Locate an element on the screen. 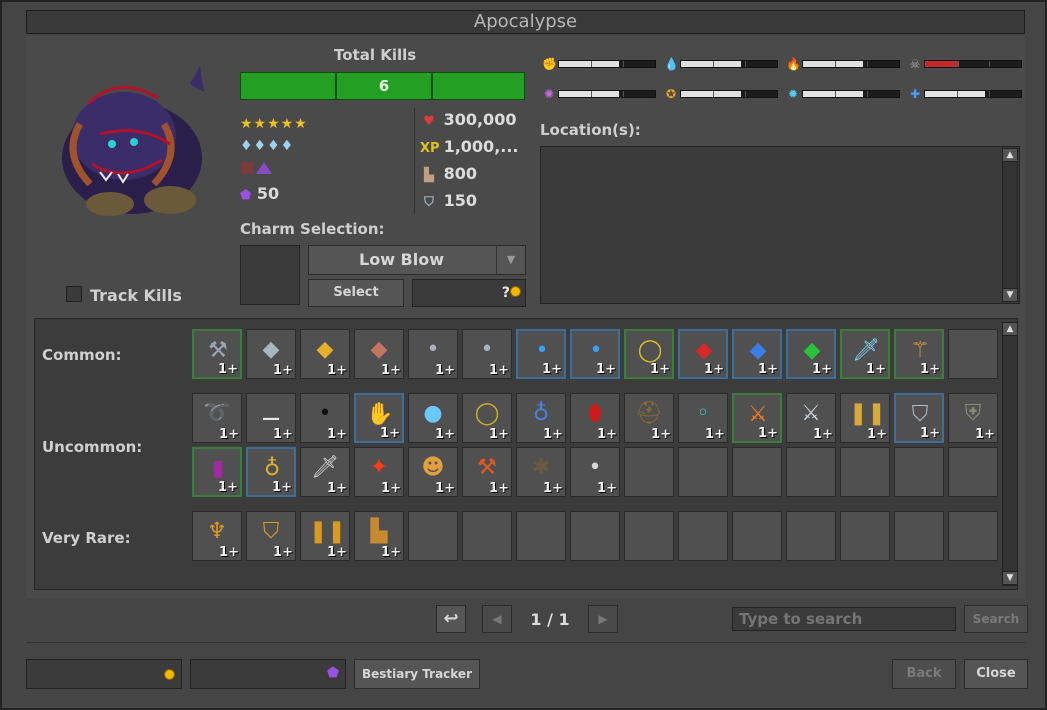 This screenshot has width=1047, height=710. loot-slot: ▙ 1+ is located at coordinates (379, 536).